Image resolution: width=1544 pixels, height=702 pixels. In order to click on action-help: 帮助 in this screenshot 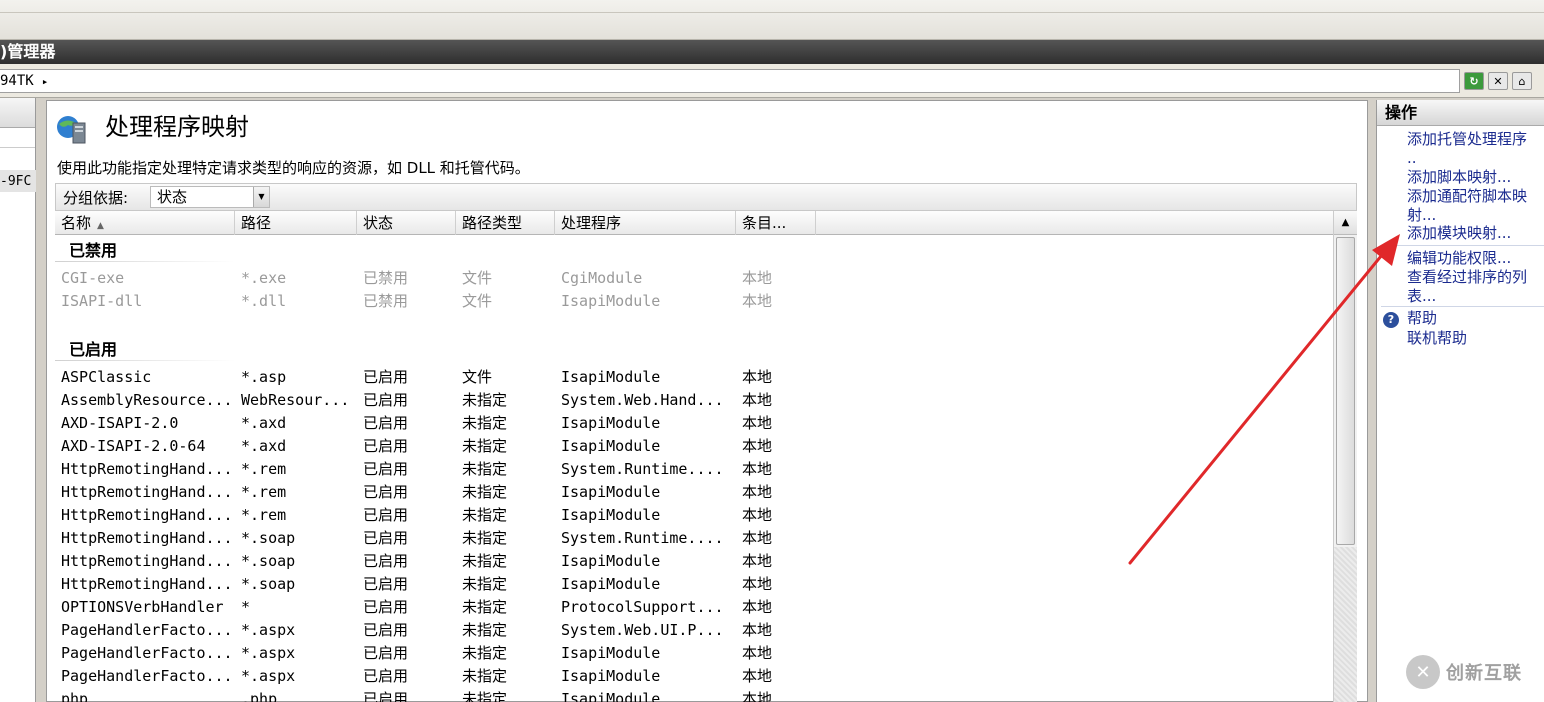, I will do `click(1475, 318)`.